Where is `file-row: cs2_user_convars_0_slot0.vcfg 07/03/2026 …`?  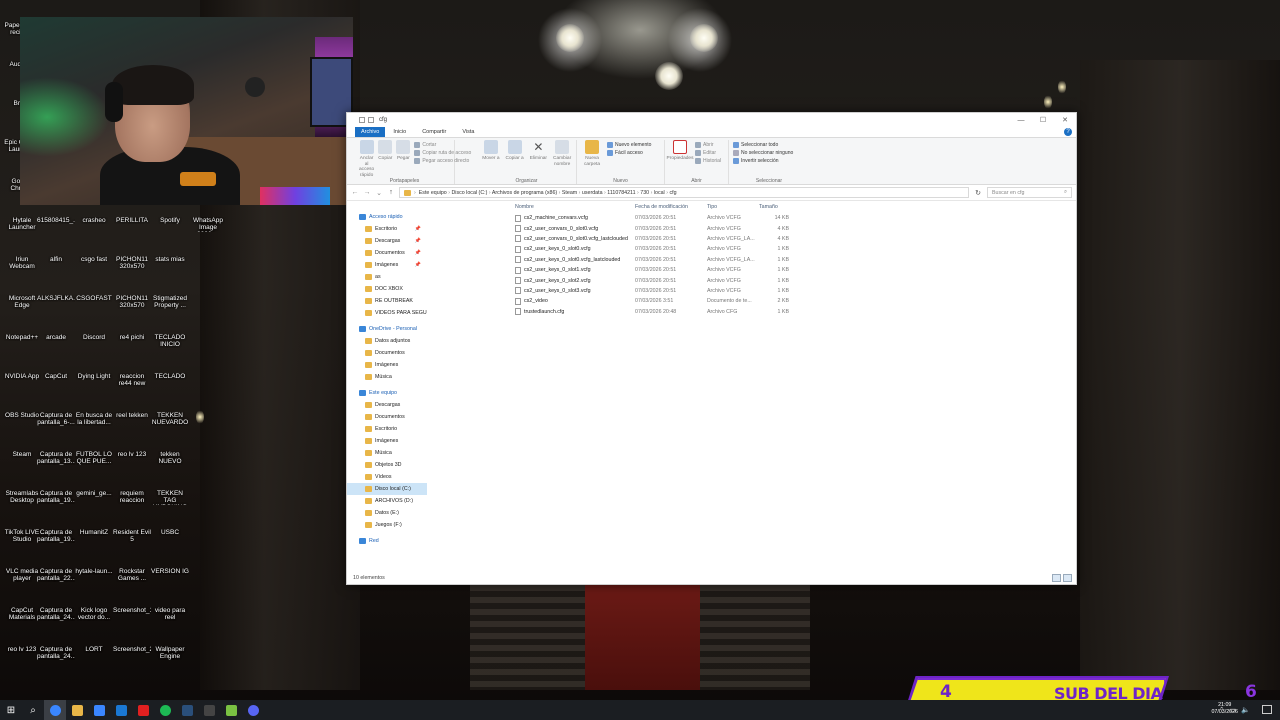 file-row: cs2_user_convars_0_slot0.vcfg 07/03/2026 … is located at coordinates (754, 228).